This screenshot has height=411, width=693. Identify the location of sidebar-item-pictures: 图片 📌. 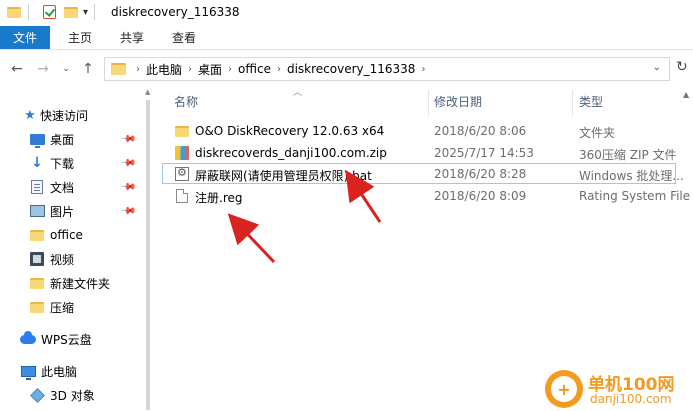
(75, 211).